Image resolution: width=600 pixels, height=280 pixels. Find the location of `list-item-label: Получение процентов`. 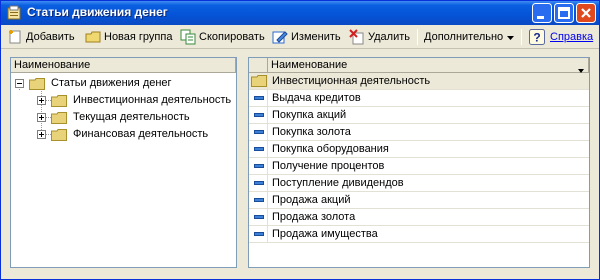

list-item-label: Получение процентов is located at coordinates (328, 166).